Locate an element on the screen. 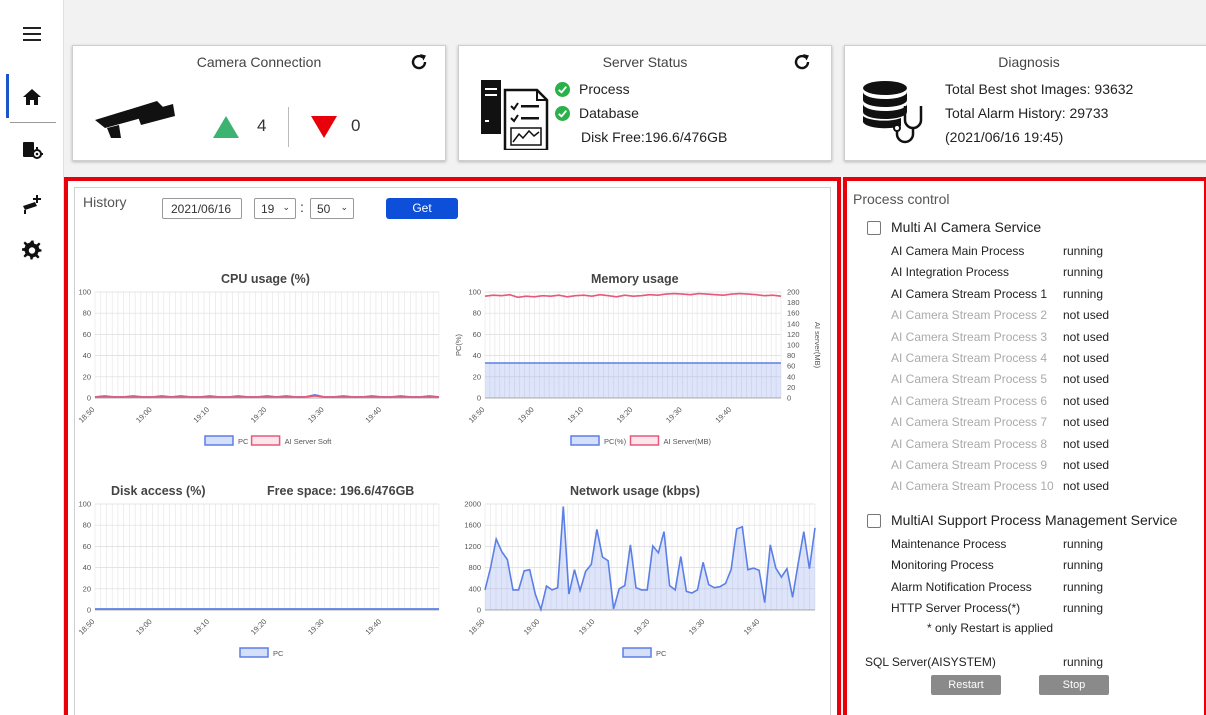 Image resolution: width=1206 pixels, height=715 pixels. process-row: AI Integration Process running is located at coordinates (1017, 272).